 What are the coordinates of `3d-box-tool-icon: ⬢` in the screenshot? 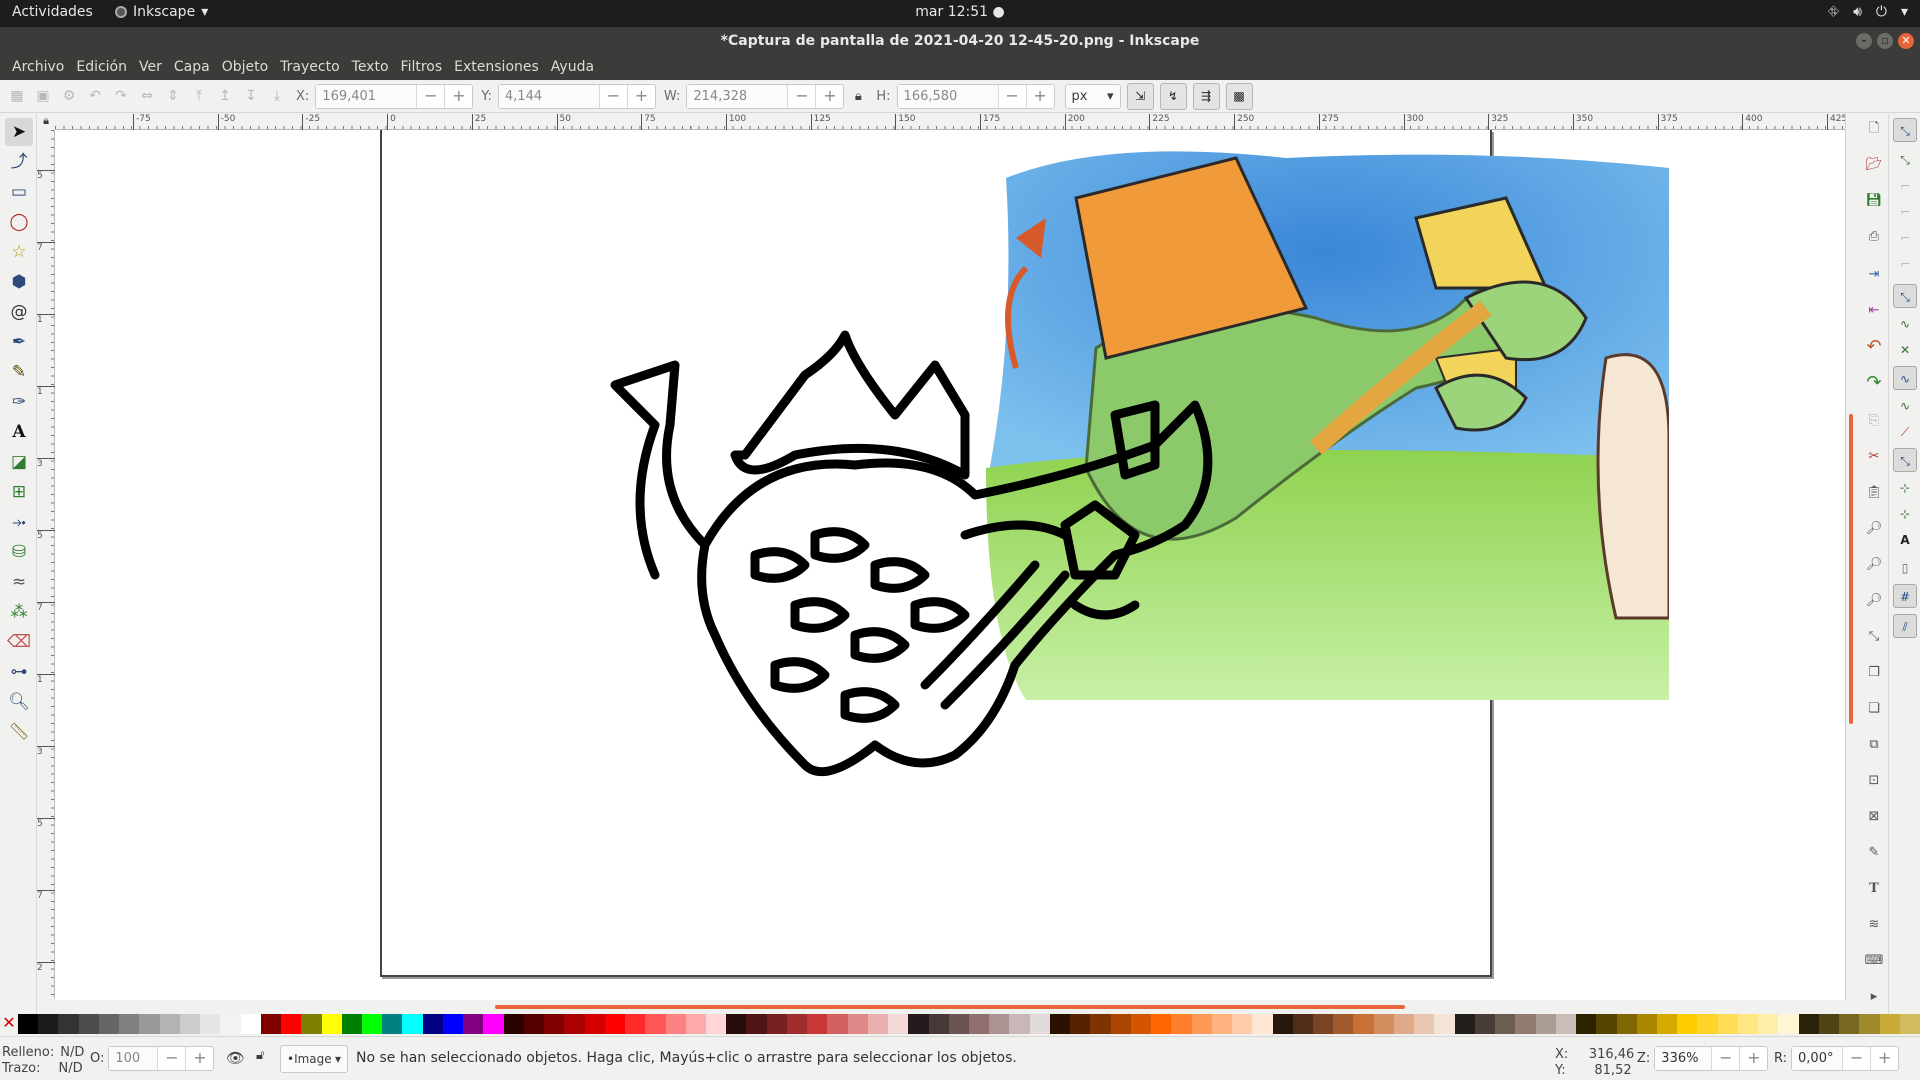 It's located at (19, 282).